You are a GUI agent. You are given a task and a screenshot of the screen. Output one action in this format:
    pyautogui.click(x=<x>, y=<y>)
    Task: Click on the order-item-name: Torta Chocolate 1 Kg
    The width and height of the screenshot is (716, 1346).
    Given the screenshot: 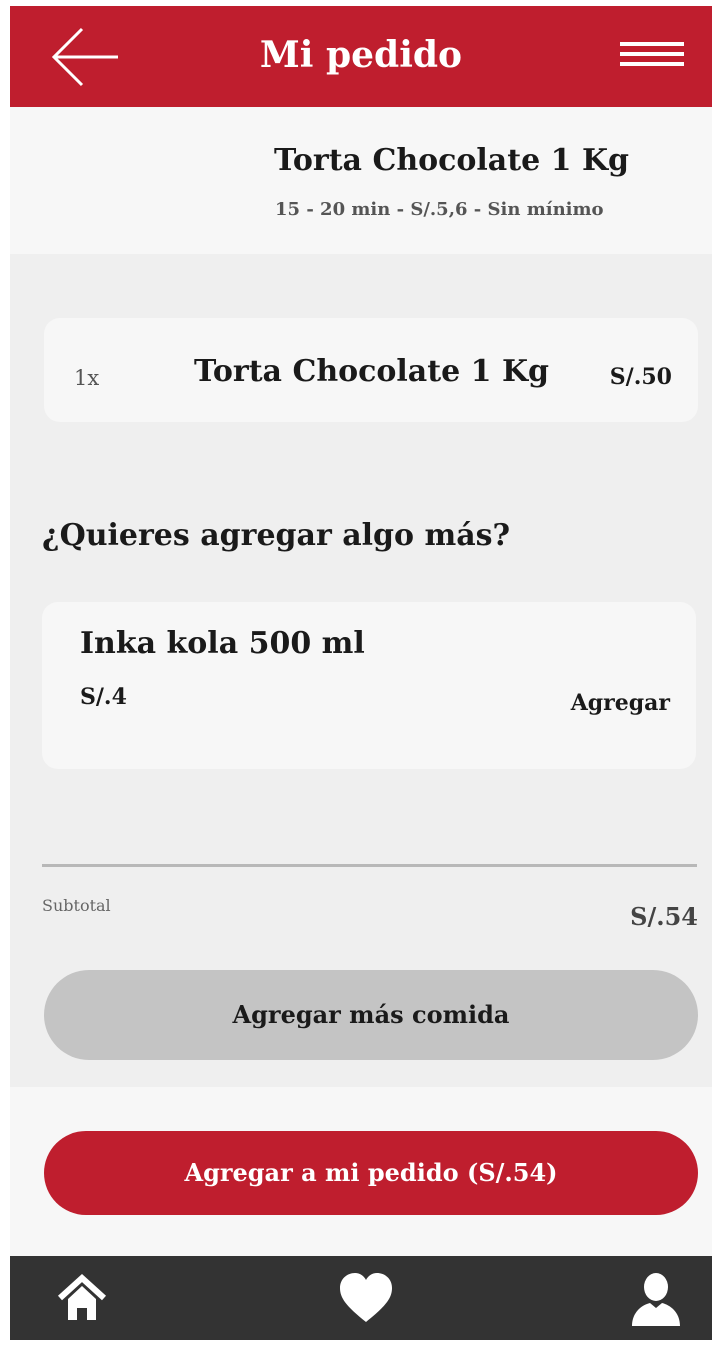 What is the action you would take?
    pyautogui.click(x=372, y=371)
    